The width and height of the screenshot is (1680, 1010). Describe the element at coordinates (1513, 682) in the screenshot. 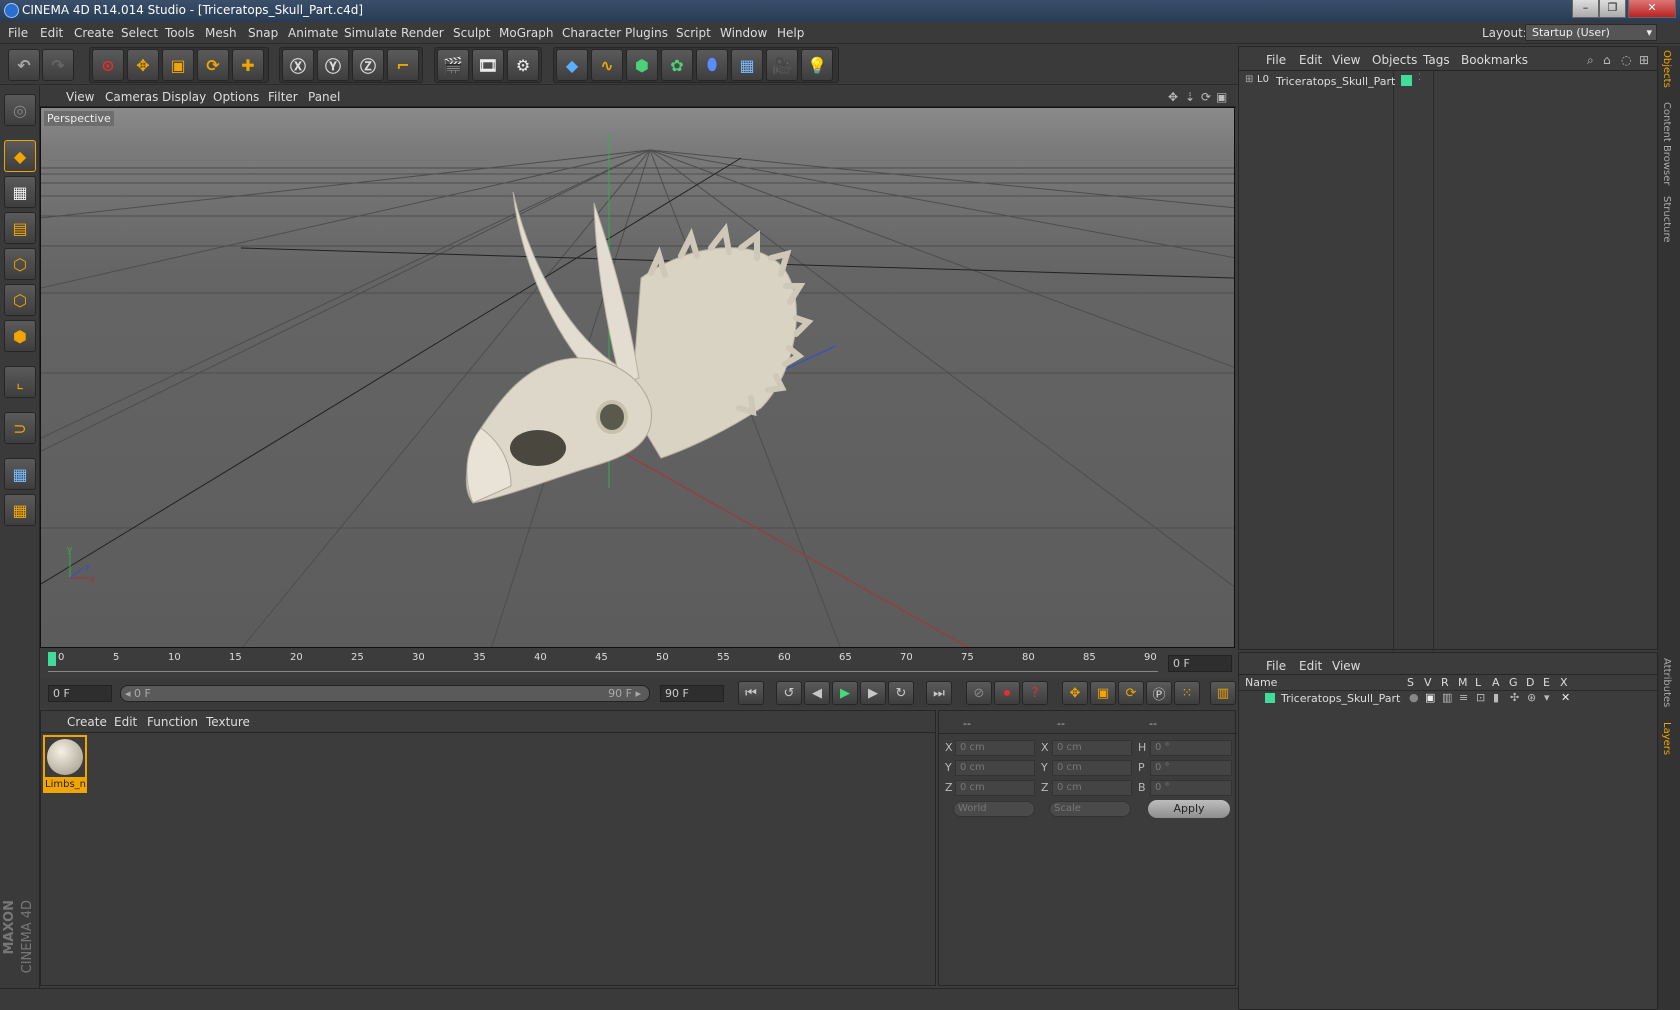

I see `column-generators: G` at that location.